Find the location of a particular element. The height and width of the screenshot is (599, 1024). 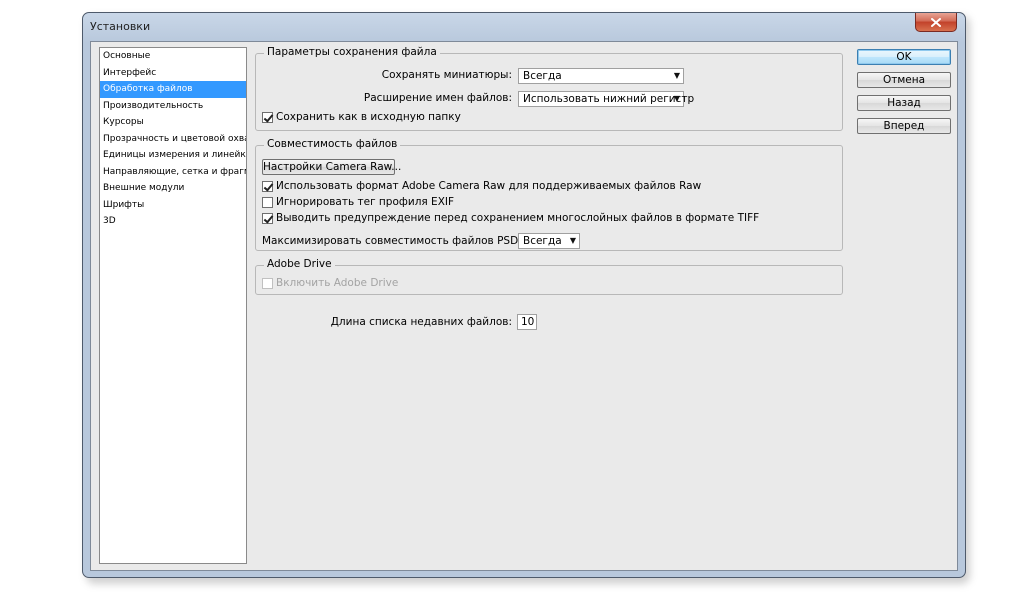

warn-tiff-checkbox is located at coordinates (267, 218).